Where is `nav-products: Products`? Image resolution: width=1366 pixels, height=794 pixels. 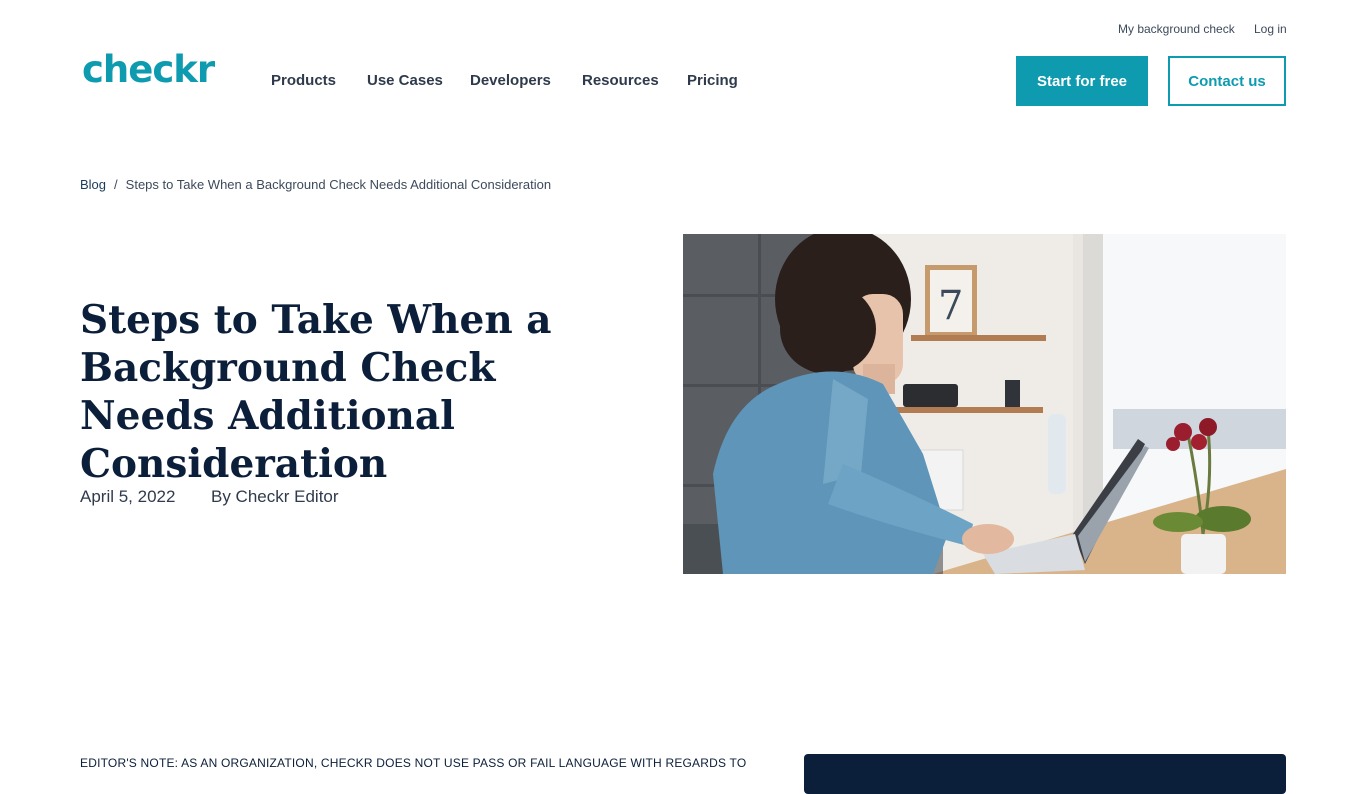 nav-products: Products is located at coordinates (303, 80).